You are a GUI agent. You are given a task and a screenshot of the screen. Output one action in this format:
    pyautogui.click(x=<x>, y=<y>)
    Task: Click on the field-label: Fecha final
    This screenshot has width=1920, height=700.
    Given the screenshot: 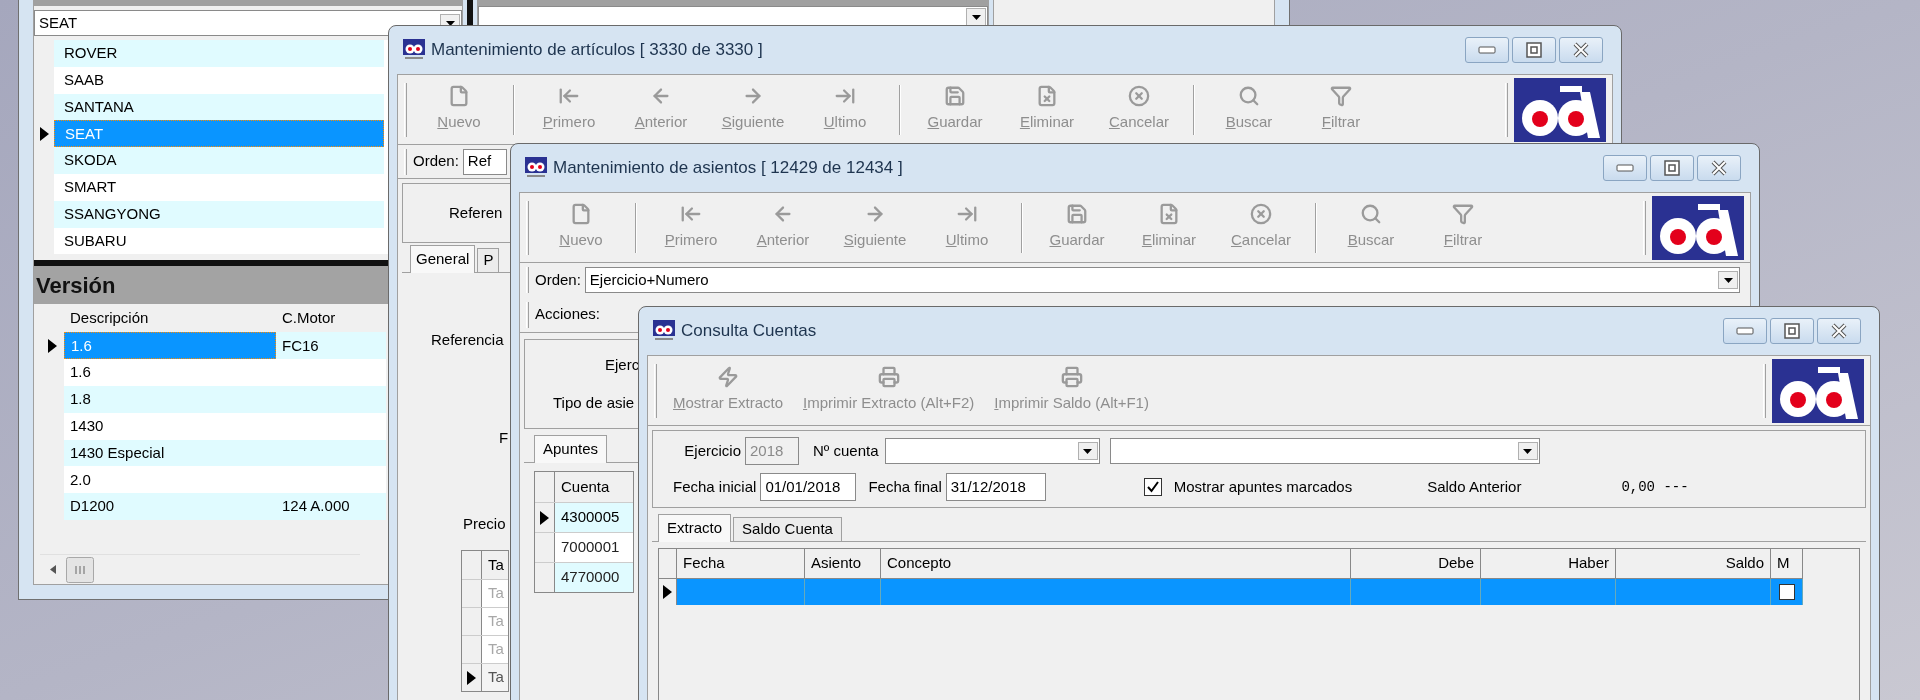 What is the action you would take?
    pyautogui.click(x=905, y=486)
    